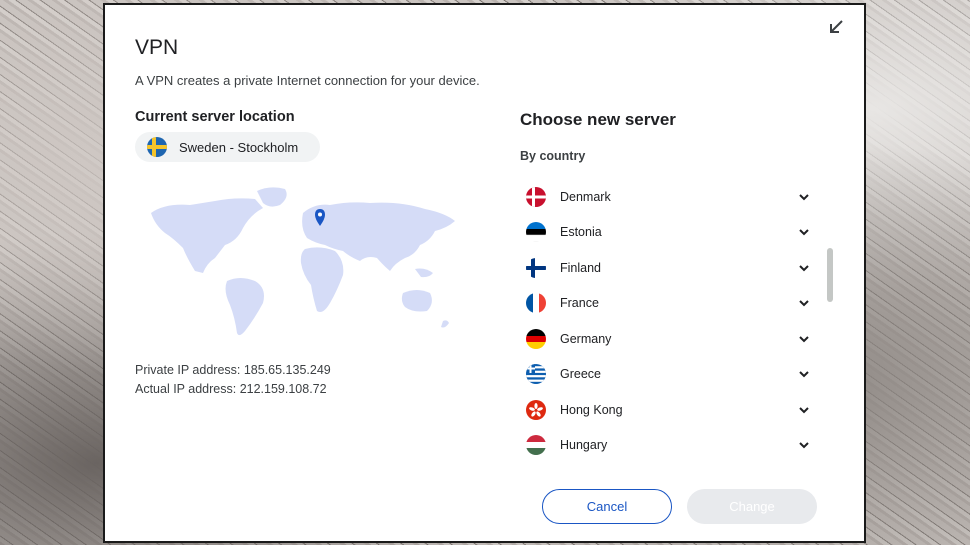  I want to click on greece-flag-icon, so click(536, 374).